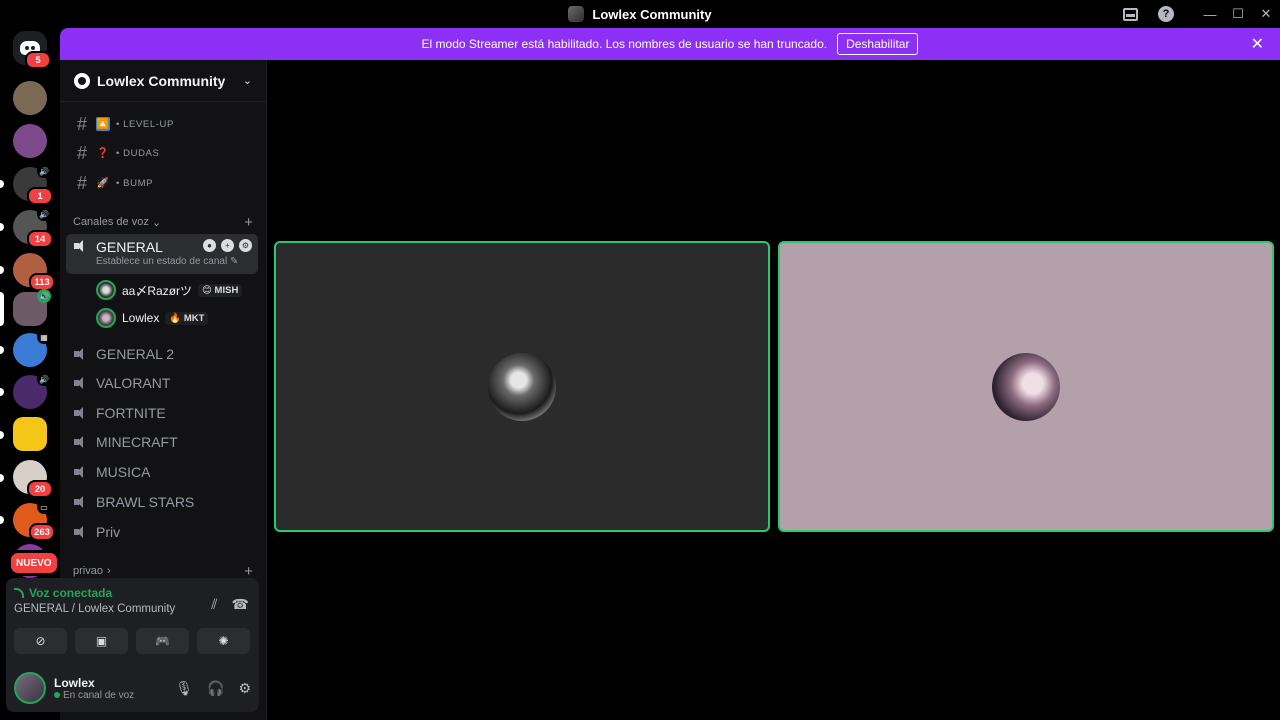 This screenshot has height=720, width=1280. I want to click on username: Lowlex, so click(74, 682).